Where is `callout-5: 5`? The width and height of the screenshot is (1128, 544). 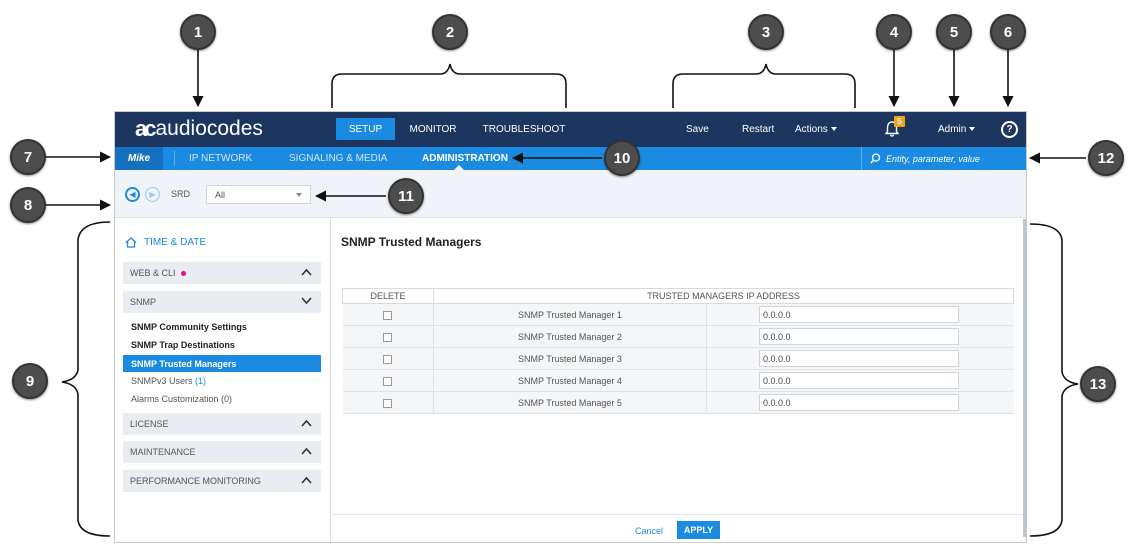 callout-5: 5 is located at coordinates (954, 32).